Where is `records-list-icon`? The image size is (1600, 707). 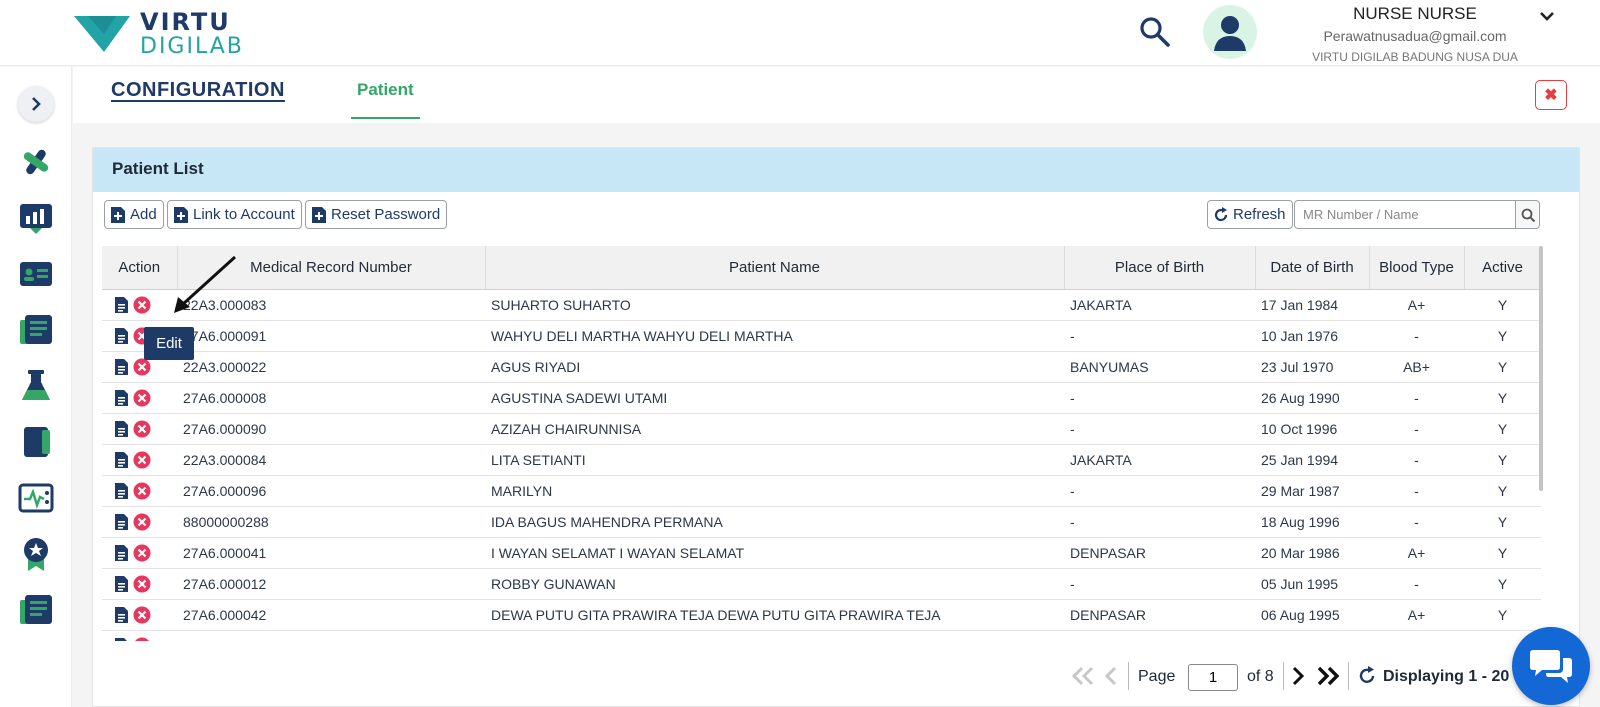
records-list-icon is located at coordinates (36, 330).